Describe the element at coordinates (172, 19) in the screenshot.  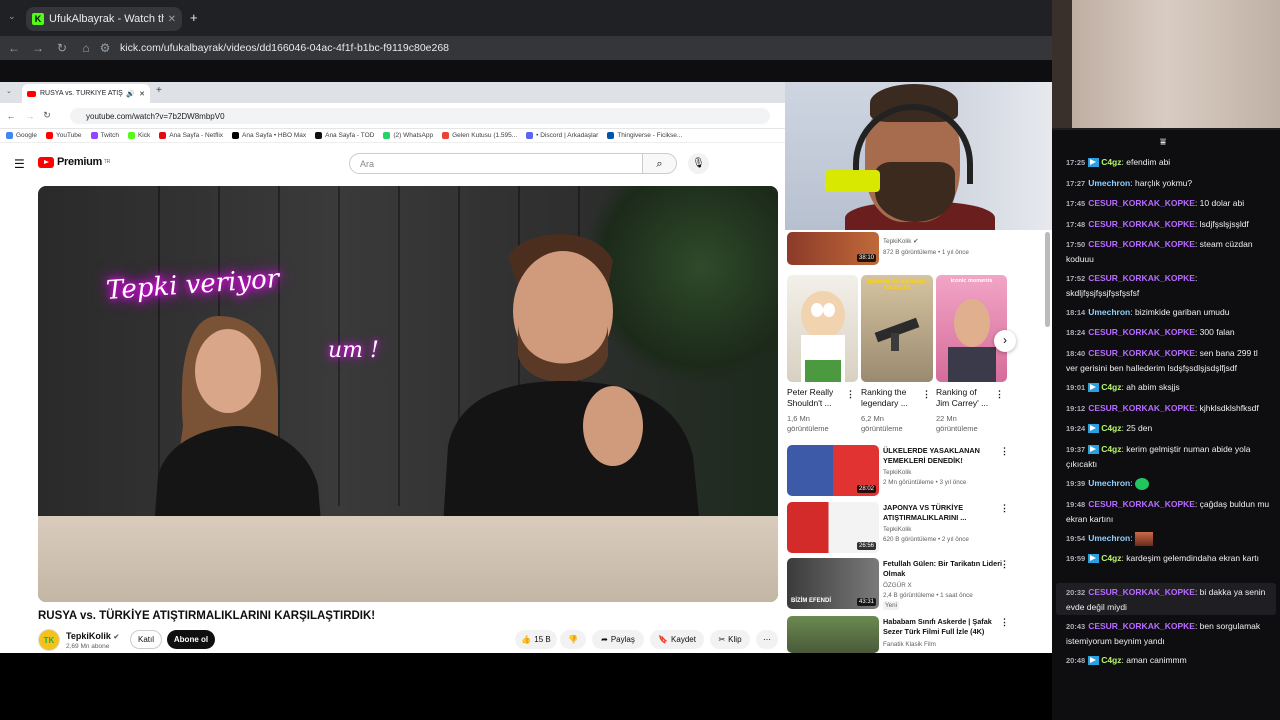
I see `close-tab-icon: ✕` at that location.